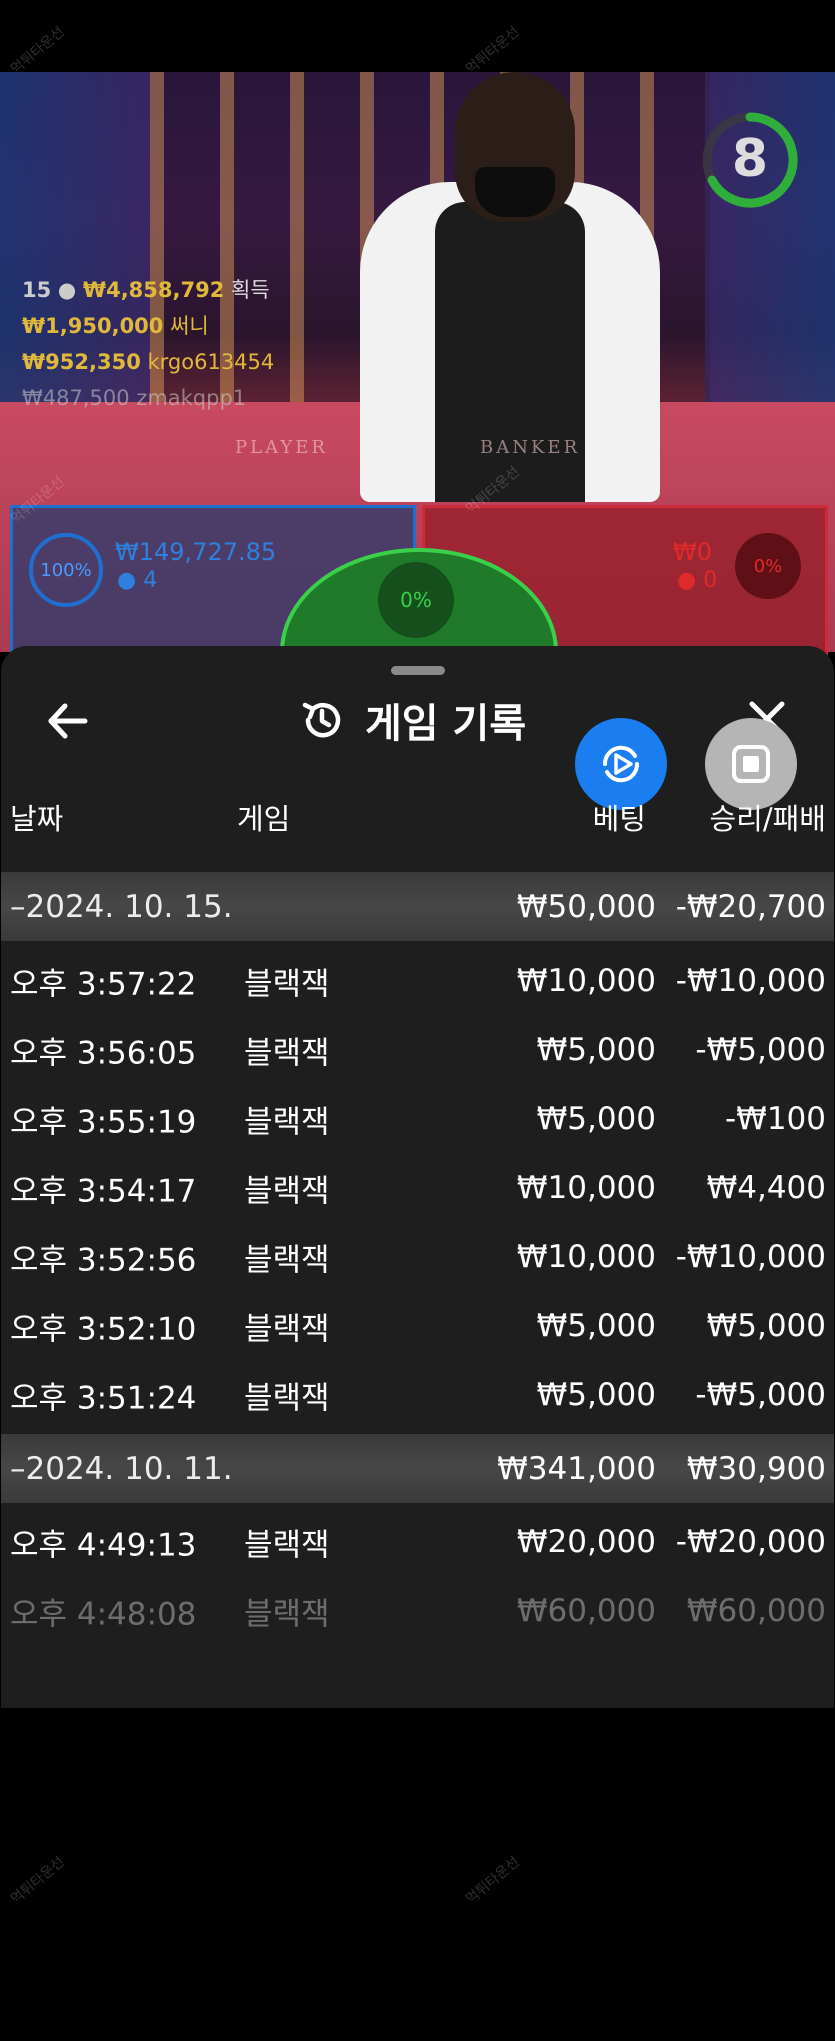 This screenshot has height=2041, width=835. I want to click on row-date: 오후 3:54:17, so click(103, 1191).